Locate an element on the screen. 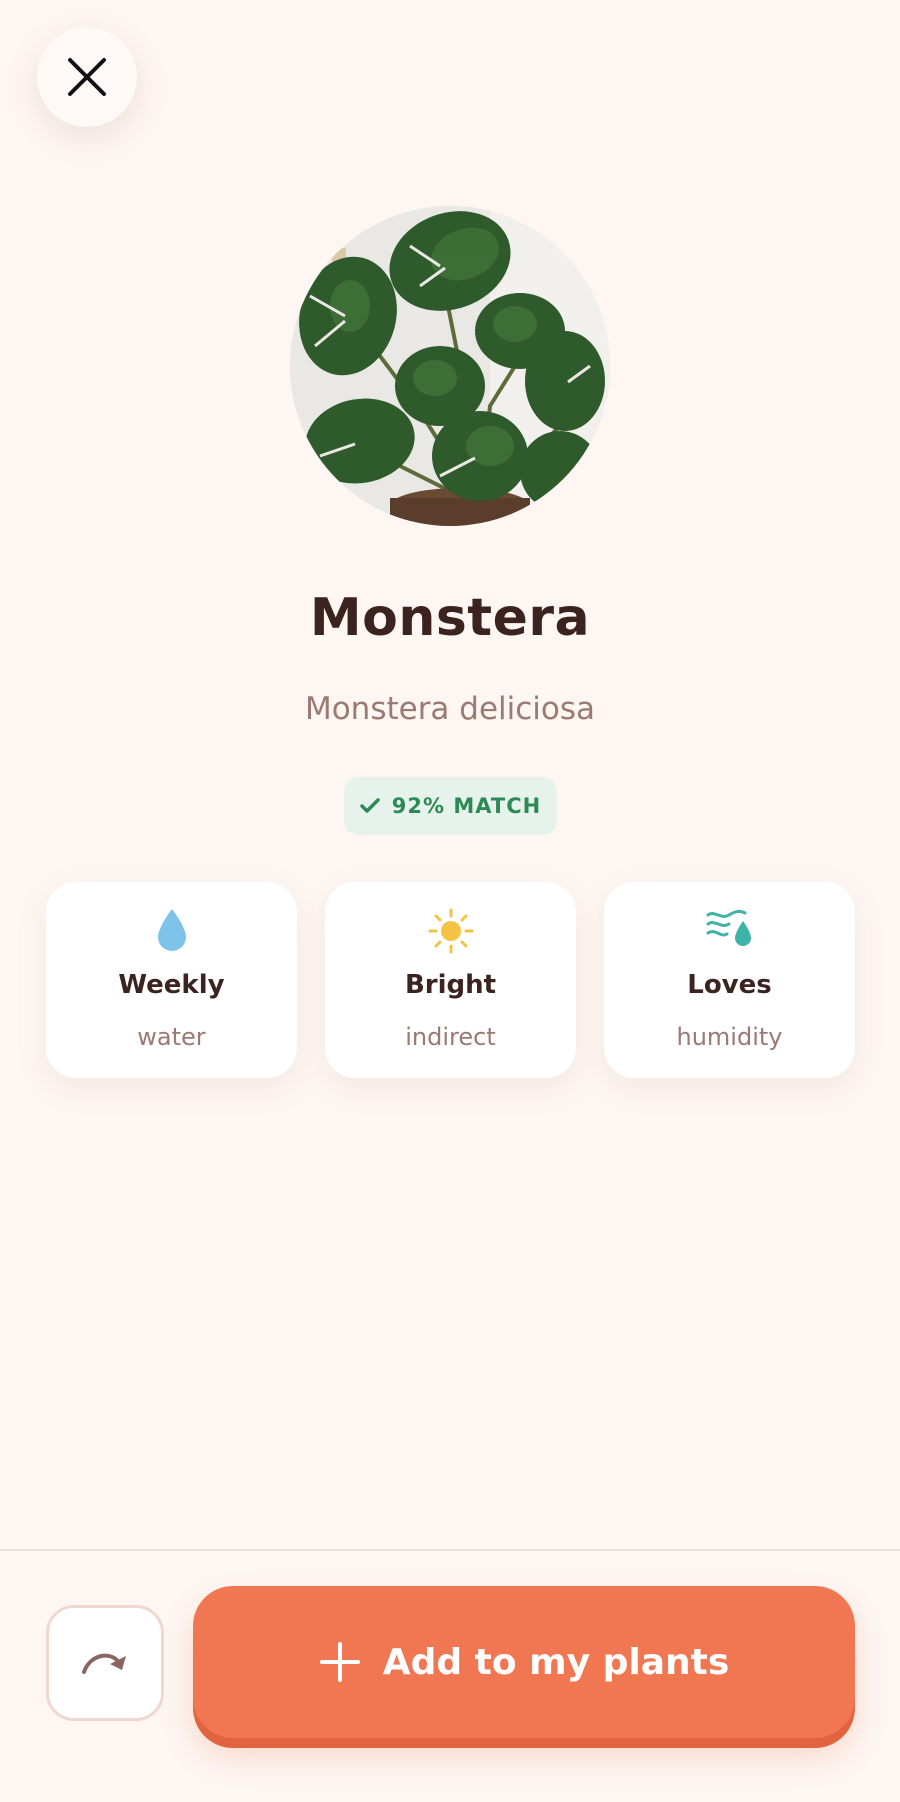 This screenshot has width=900, height=1802. plus-icon is located at coordinates (339, 1662).